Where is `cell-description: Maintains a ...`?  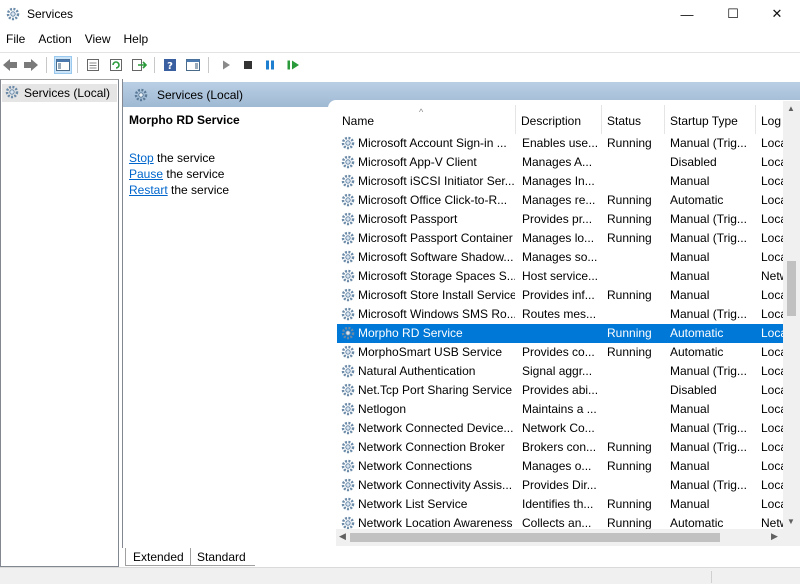
cell-description: Maintains a ... is located at coordinates (559, 409).